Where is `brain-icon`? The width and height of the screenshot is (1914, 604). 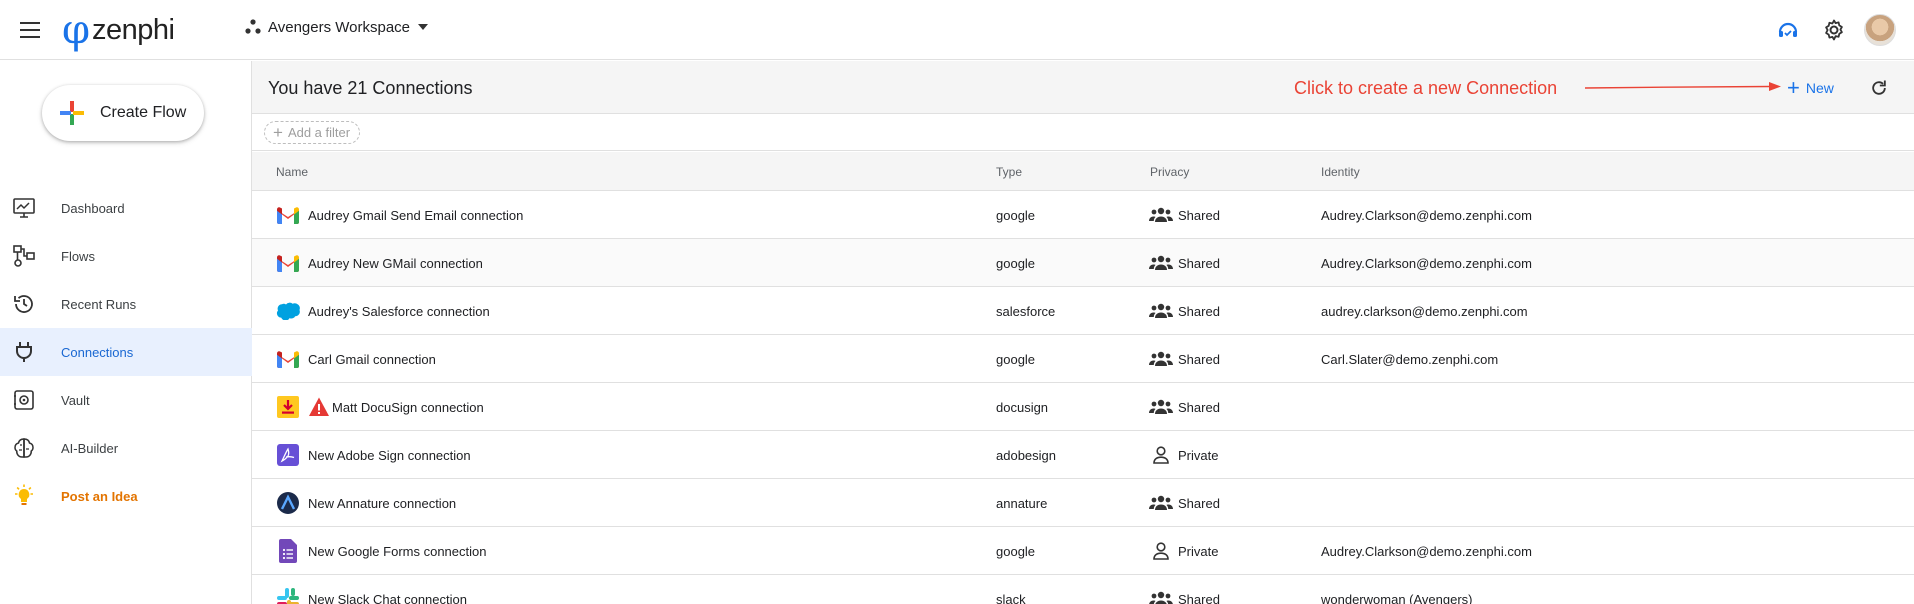
brain-icon is located at coordinates (24, 448).